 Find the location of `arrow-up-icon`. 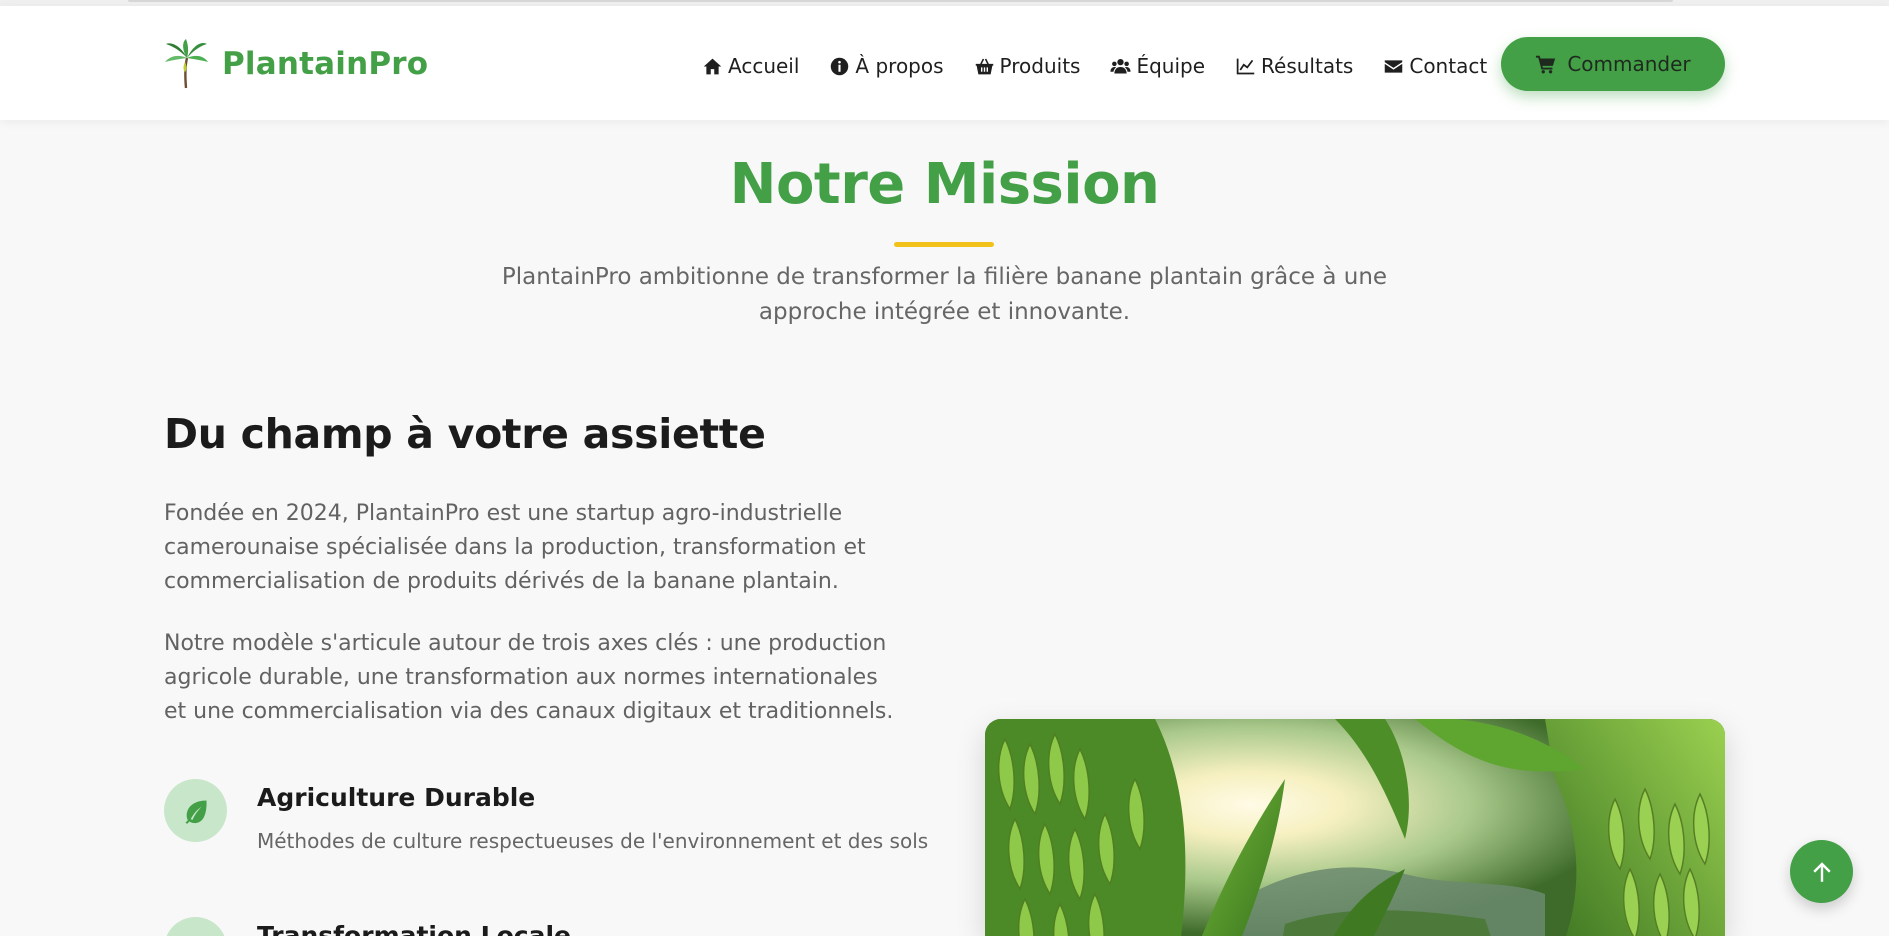

arrow-up-icon is located at coordinates (1821, 871).